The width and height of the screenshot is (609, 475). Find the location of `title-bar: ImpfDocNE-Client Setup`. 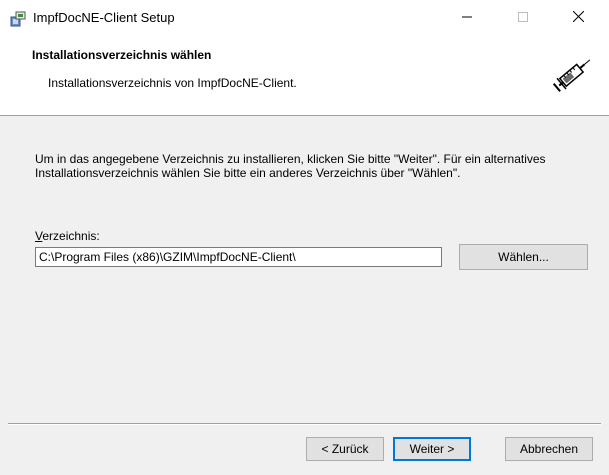

title-bar: ImpfDocNE-Client Setup is located at coordinates (304, 18).